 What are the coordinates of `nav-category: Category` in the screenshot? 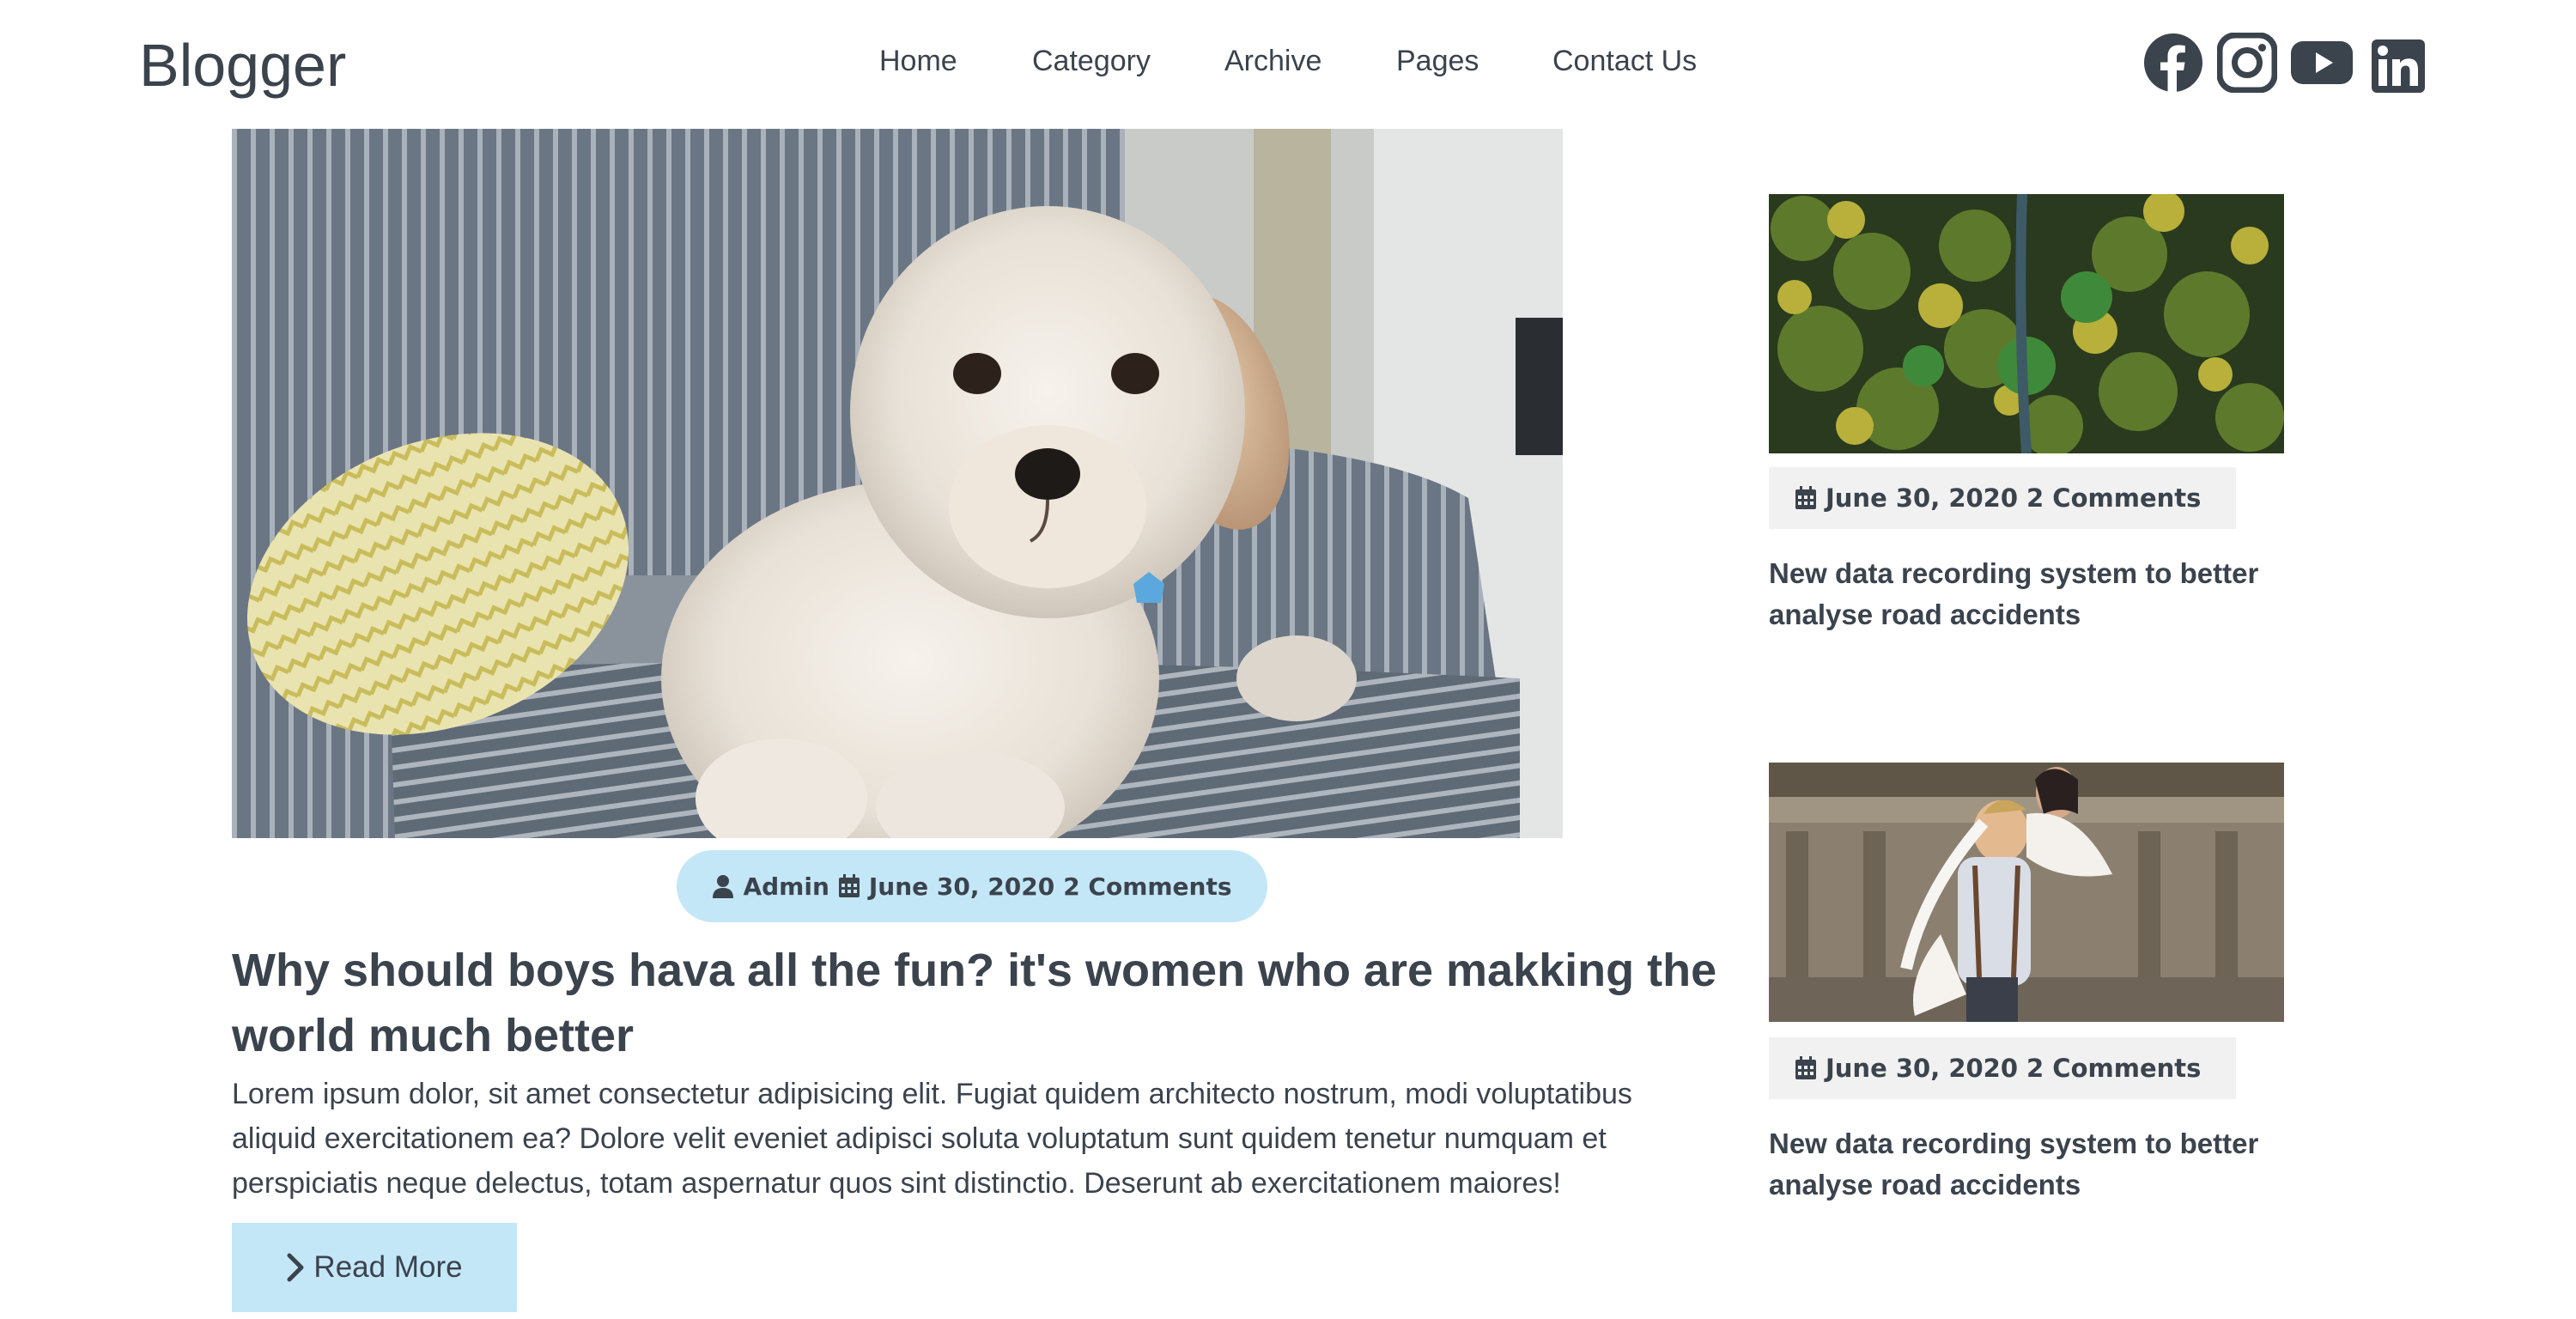 It's located at (1091, 61).